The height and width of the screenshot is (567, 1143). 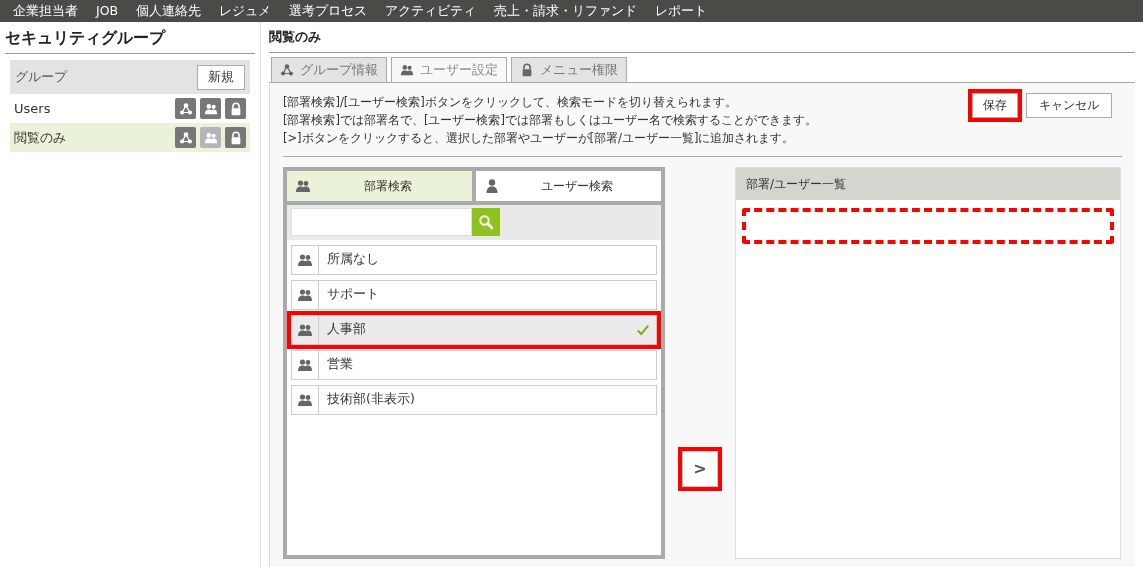 I want to click on page-title: 閲覧のみ, so click(x=702, y=37).